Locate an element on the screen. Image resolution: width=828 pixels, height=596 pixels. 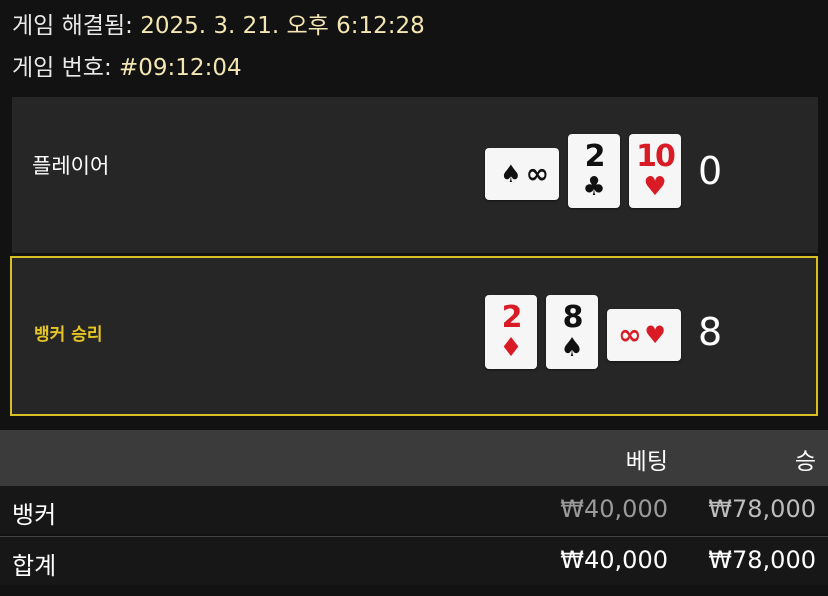
banker-card-3: ∞ ♥ is located at coordinates (644, 335).